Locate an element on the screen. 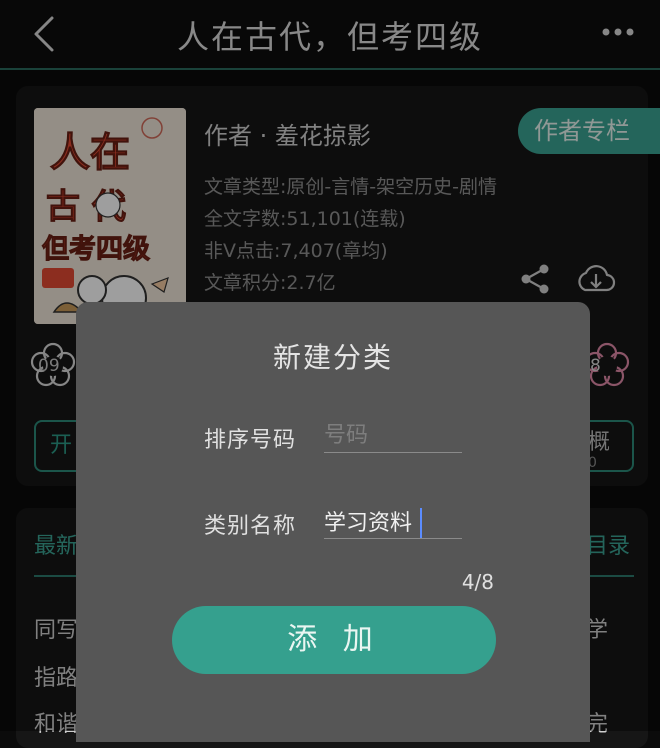 This screenshot has height=748, width=660. character-counter: 4/8 is located at coordinates (477, 582).